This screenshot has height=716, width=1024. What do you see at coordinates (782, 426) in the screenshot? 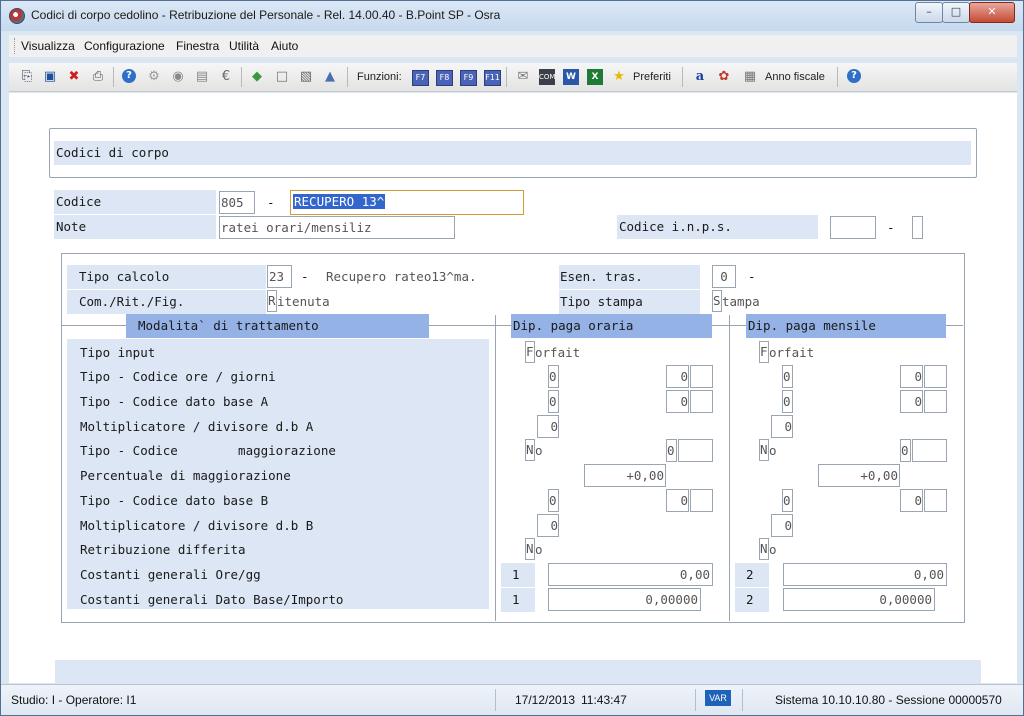
I see `mensile-molt-a: 0` at bounding box center [782, 426].